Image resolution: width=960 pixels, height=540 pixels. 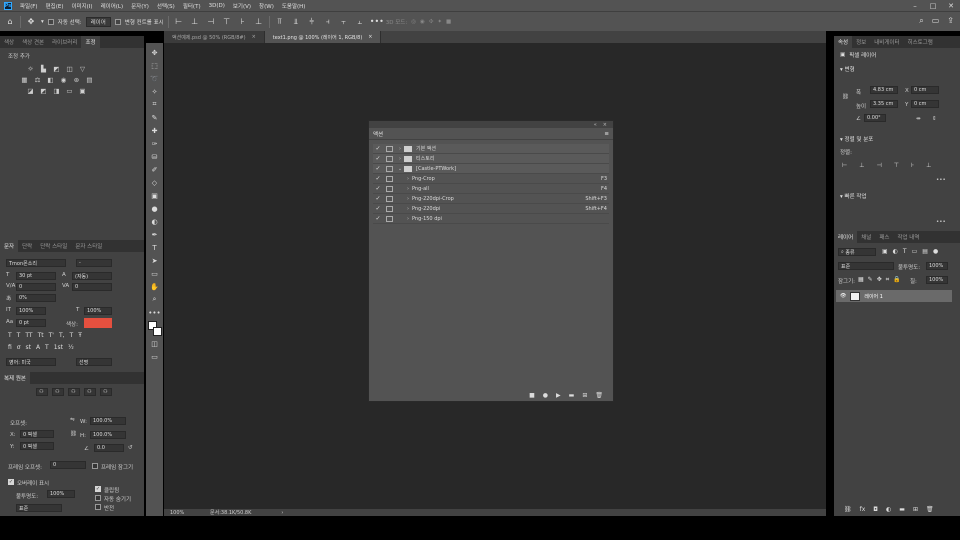 I want to click on channel-mixer-icon: ⊛, so click(x=76, y=80).